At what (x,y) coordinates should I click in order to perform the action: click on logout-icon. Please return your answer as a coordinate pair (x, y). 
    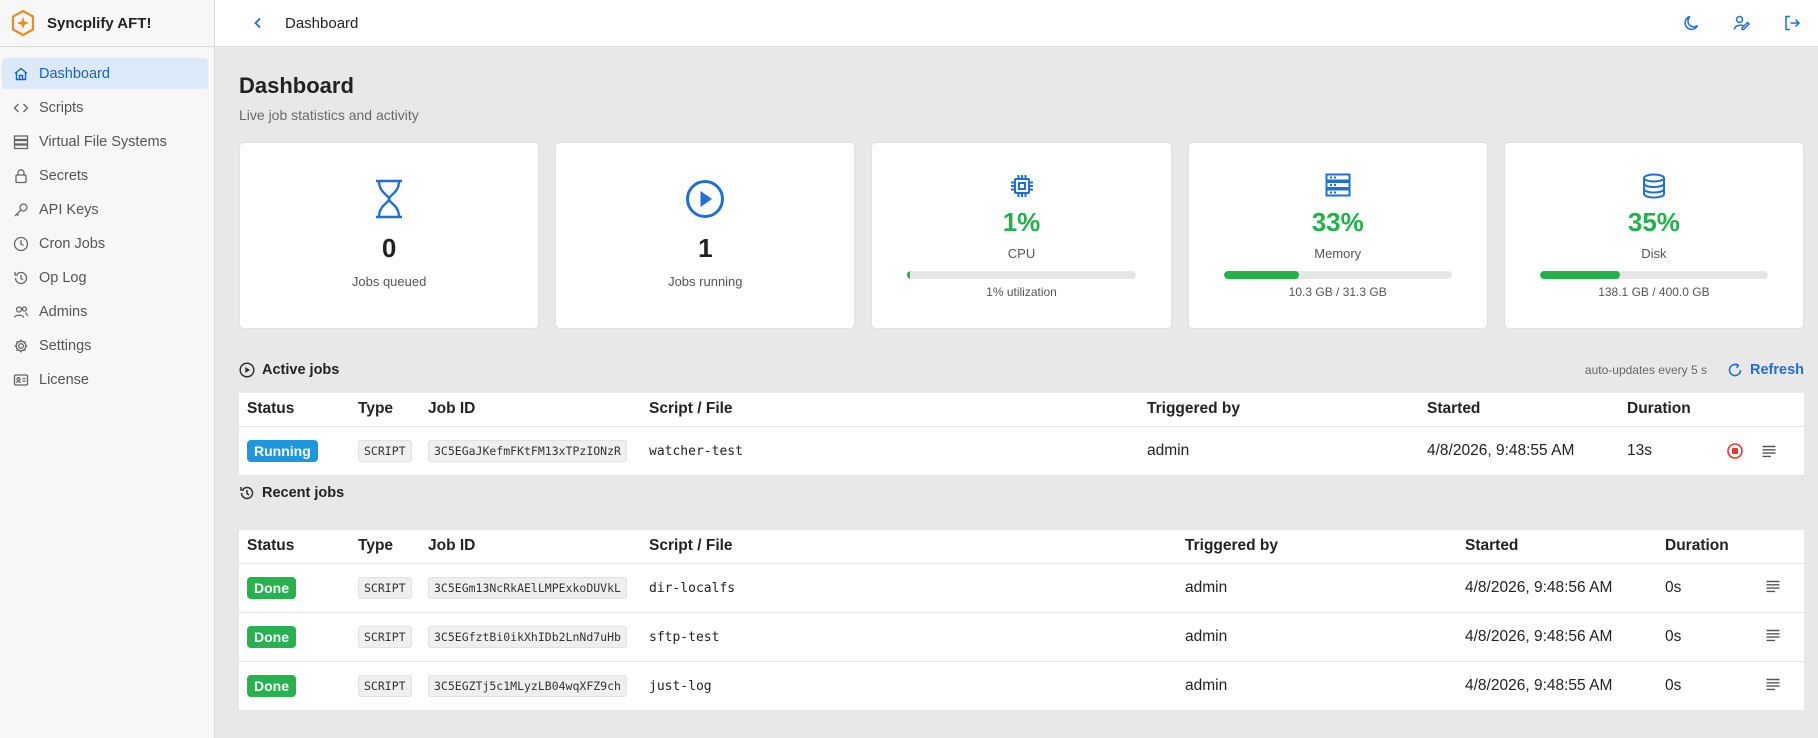
    Looking at the image, I should click on (1793, 23).